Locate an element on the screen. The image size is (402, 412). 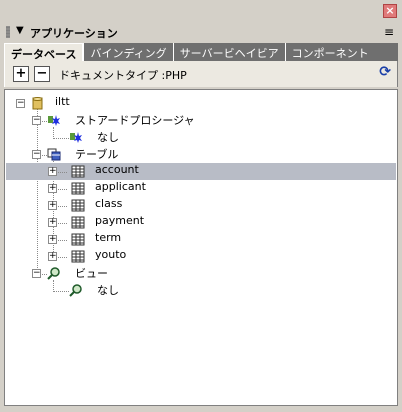
tree-node-views-none: なし is located at coordinates (108, 290).